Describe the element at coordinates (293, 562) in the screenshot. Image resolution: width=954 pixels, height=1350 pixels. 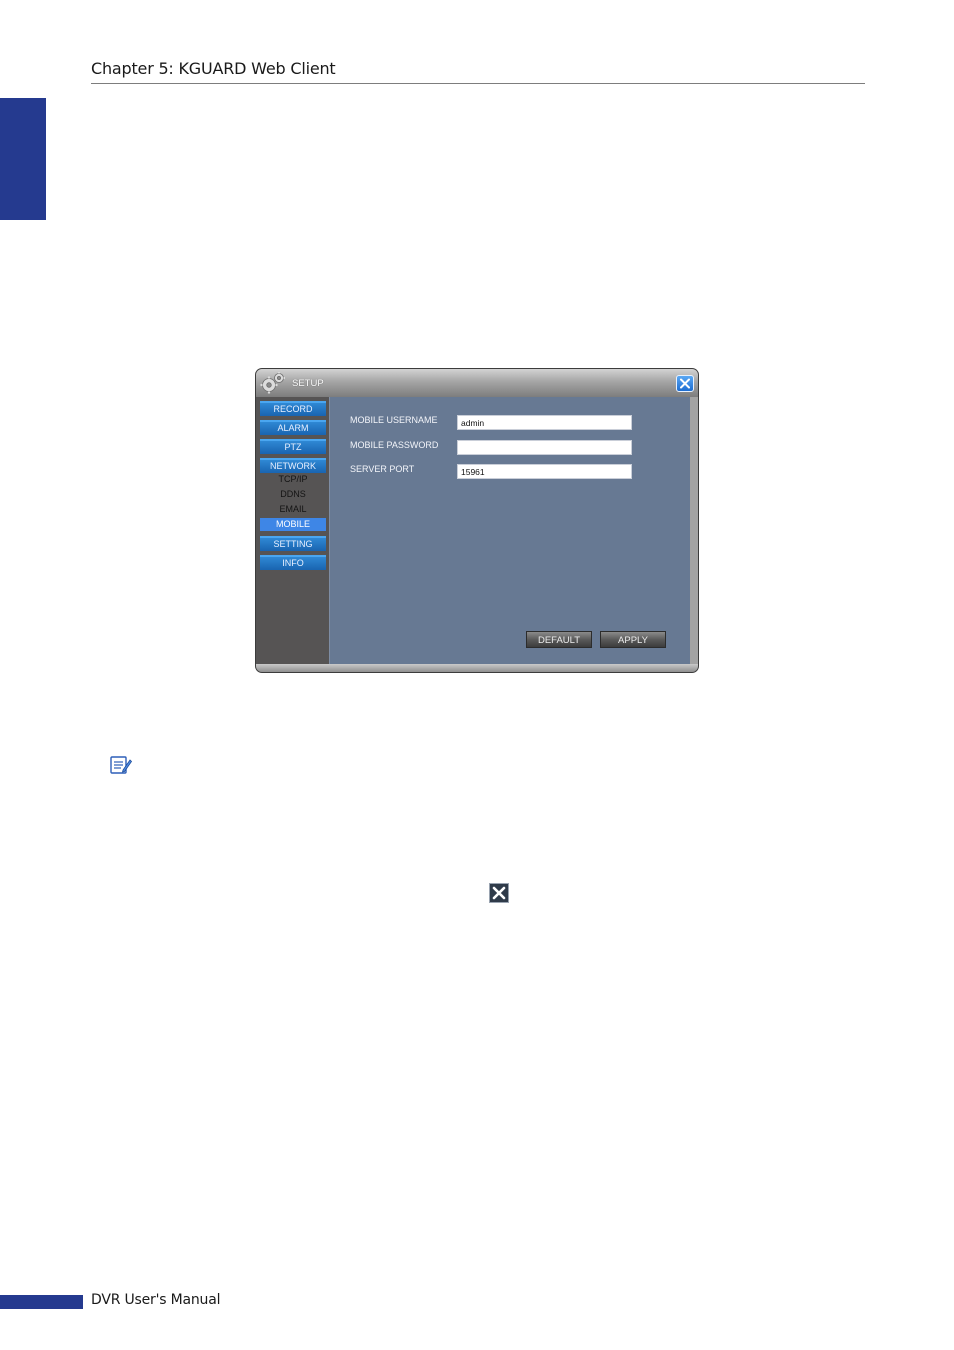
I see `nav-item-info: INFO` at that location.